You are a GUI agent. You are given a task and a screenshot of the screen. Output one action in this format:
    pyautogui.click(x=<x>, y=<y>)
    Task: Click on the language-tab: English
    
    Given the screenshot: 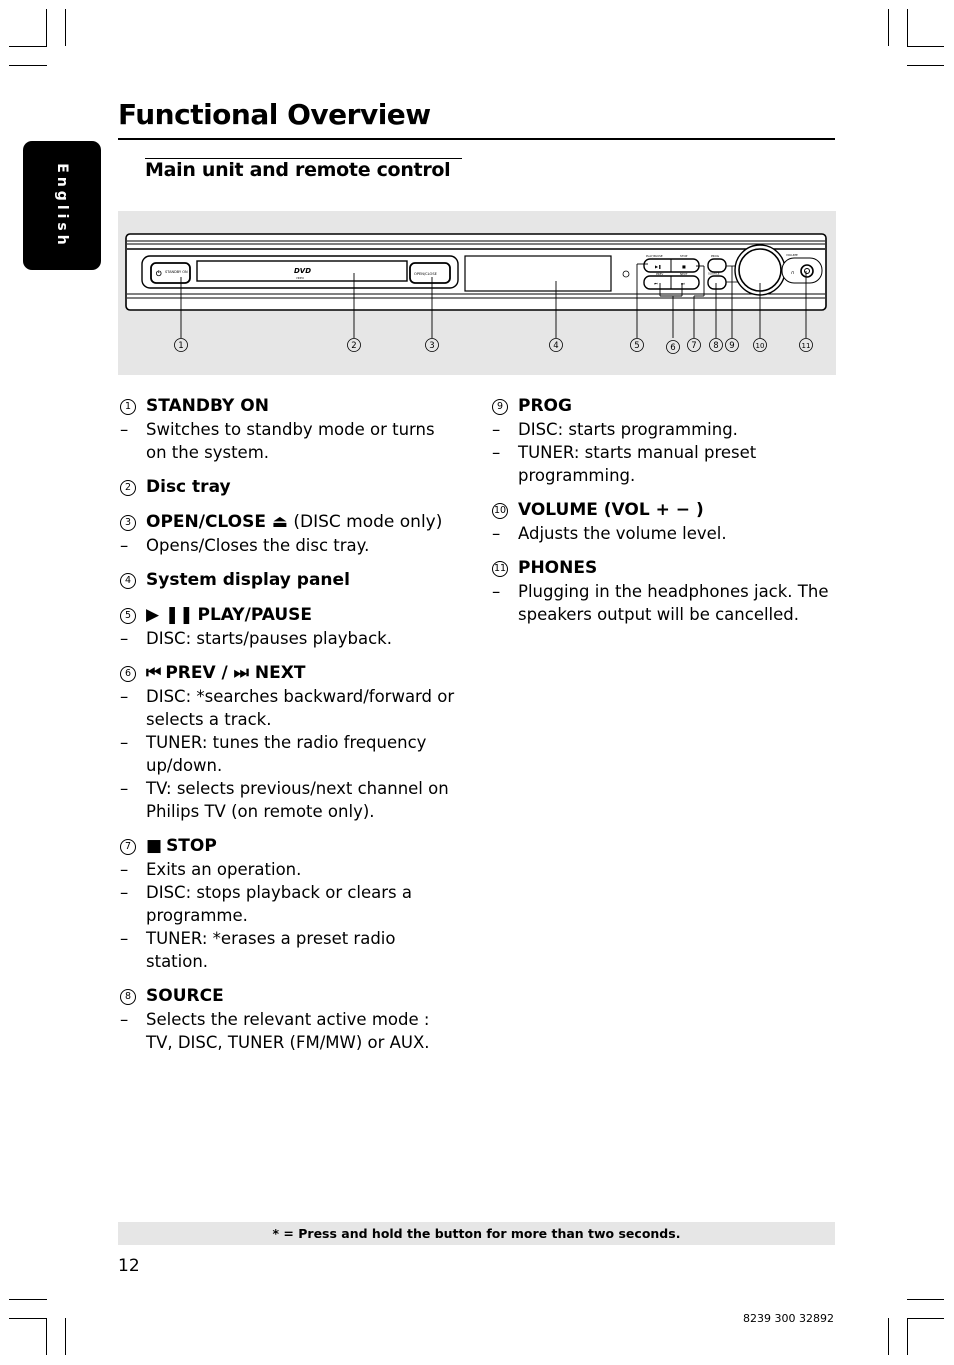 What is the action you would take?
    pyautogui.click(x=62, y=205)
    